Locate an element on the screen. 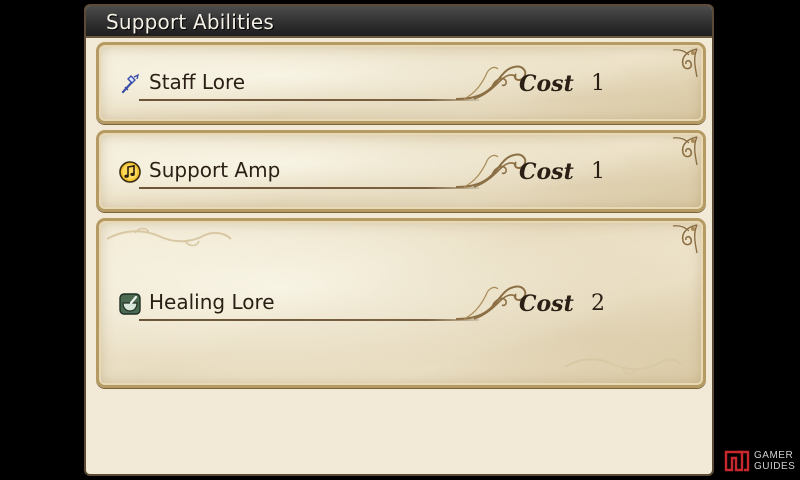  watermark-line: GAMER is located at coordinates (774, 455).